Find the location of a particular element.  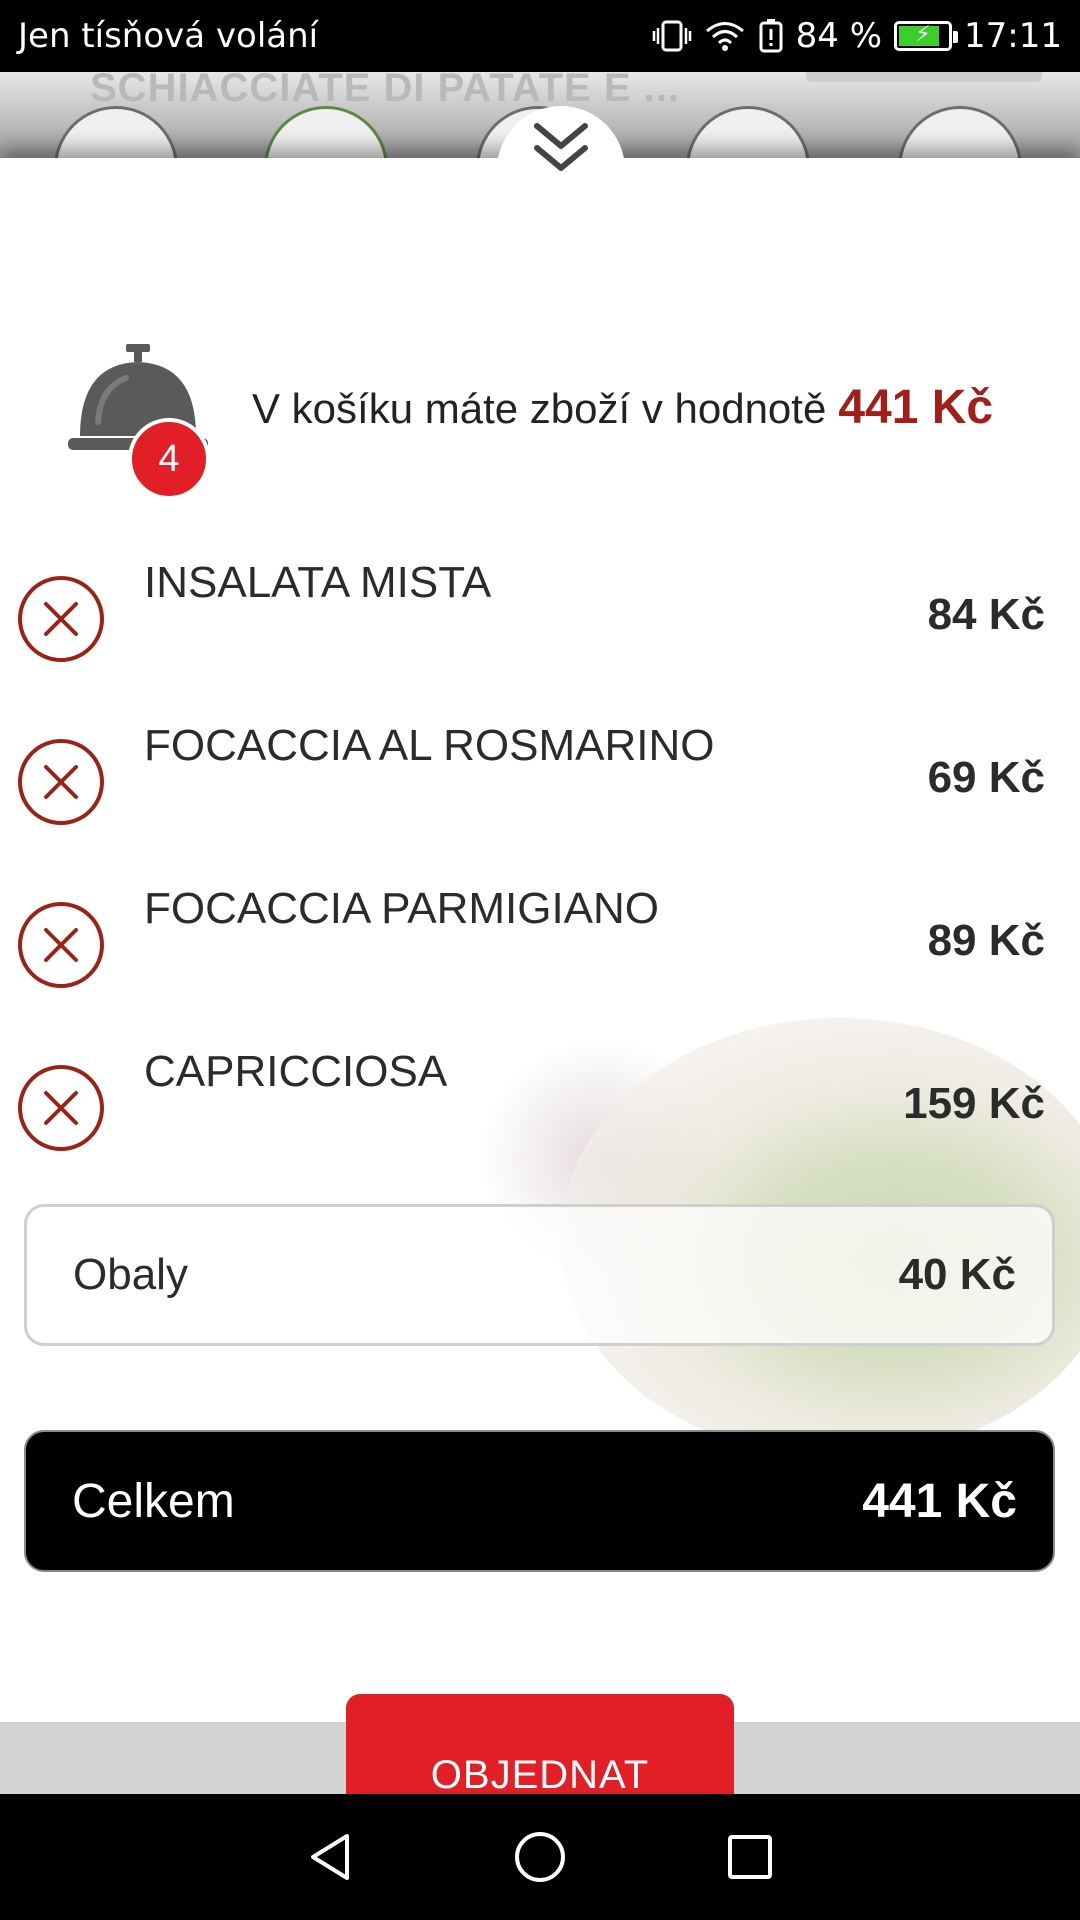

home-button is located at coordinates (540, 1857).